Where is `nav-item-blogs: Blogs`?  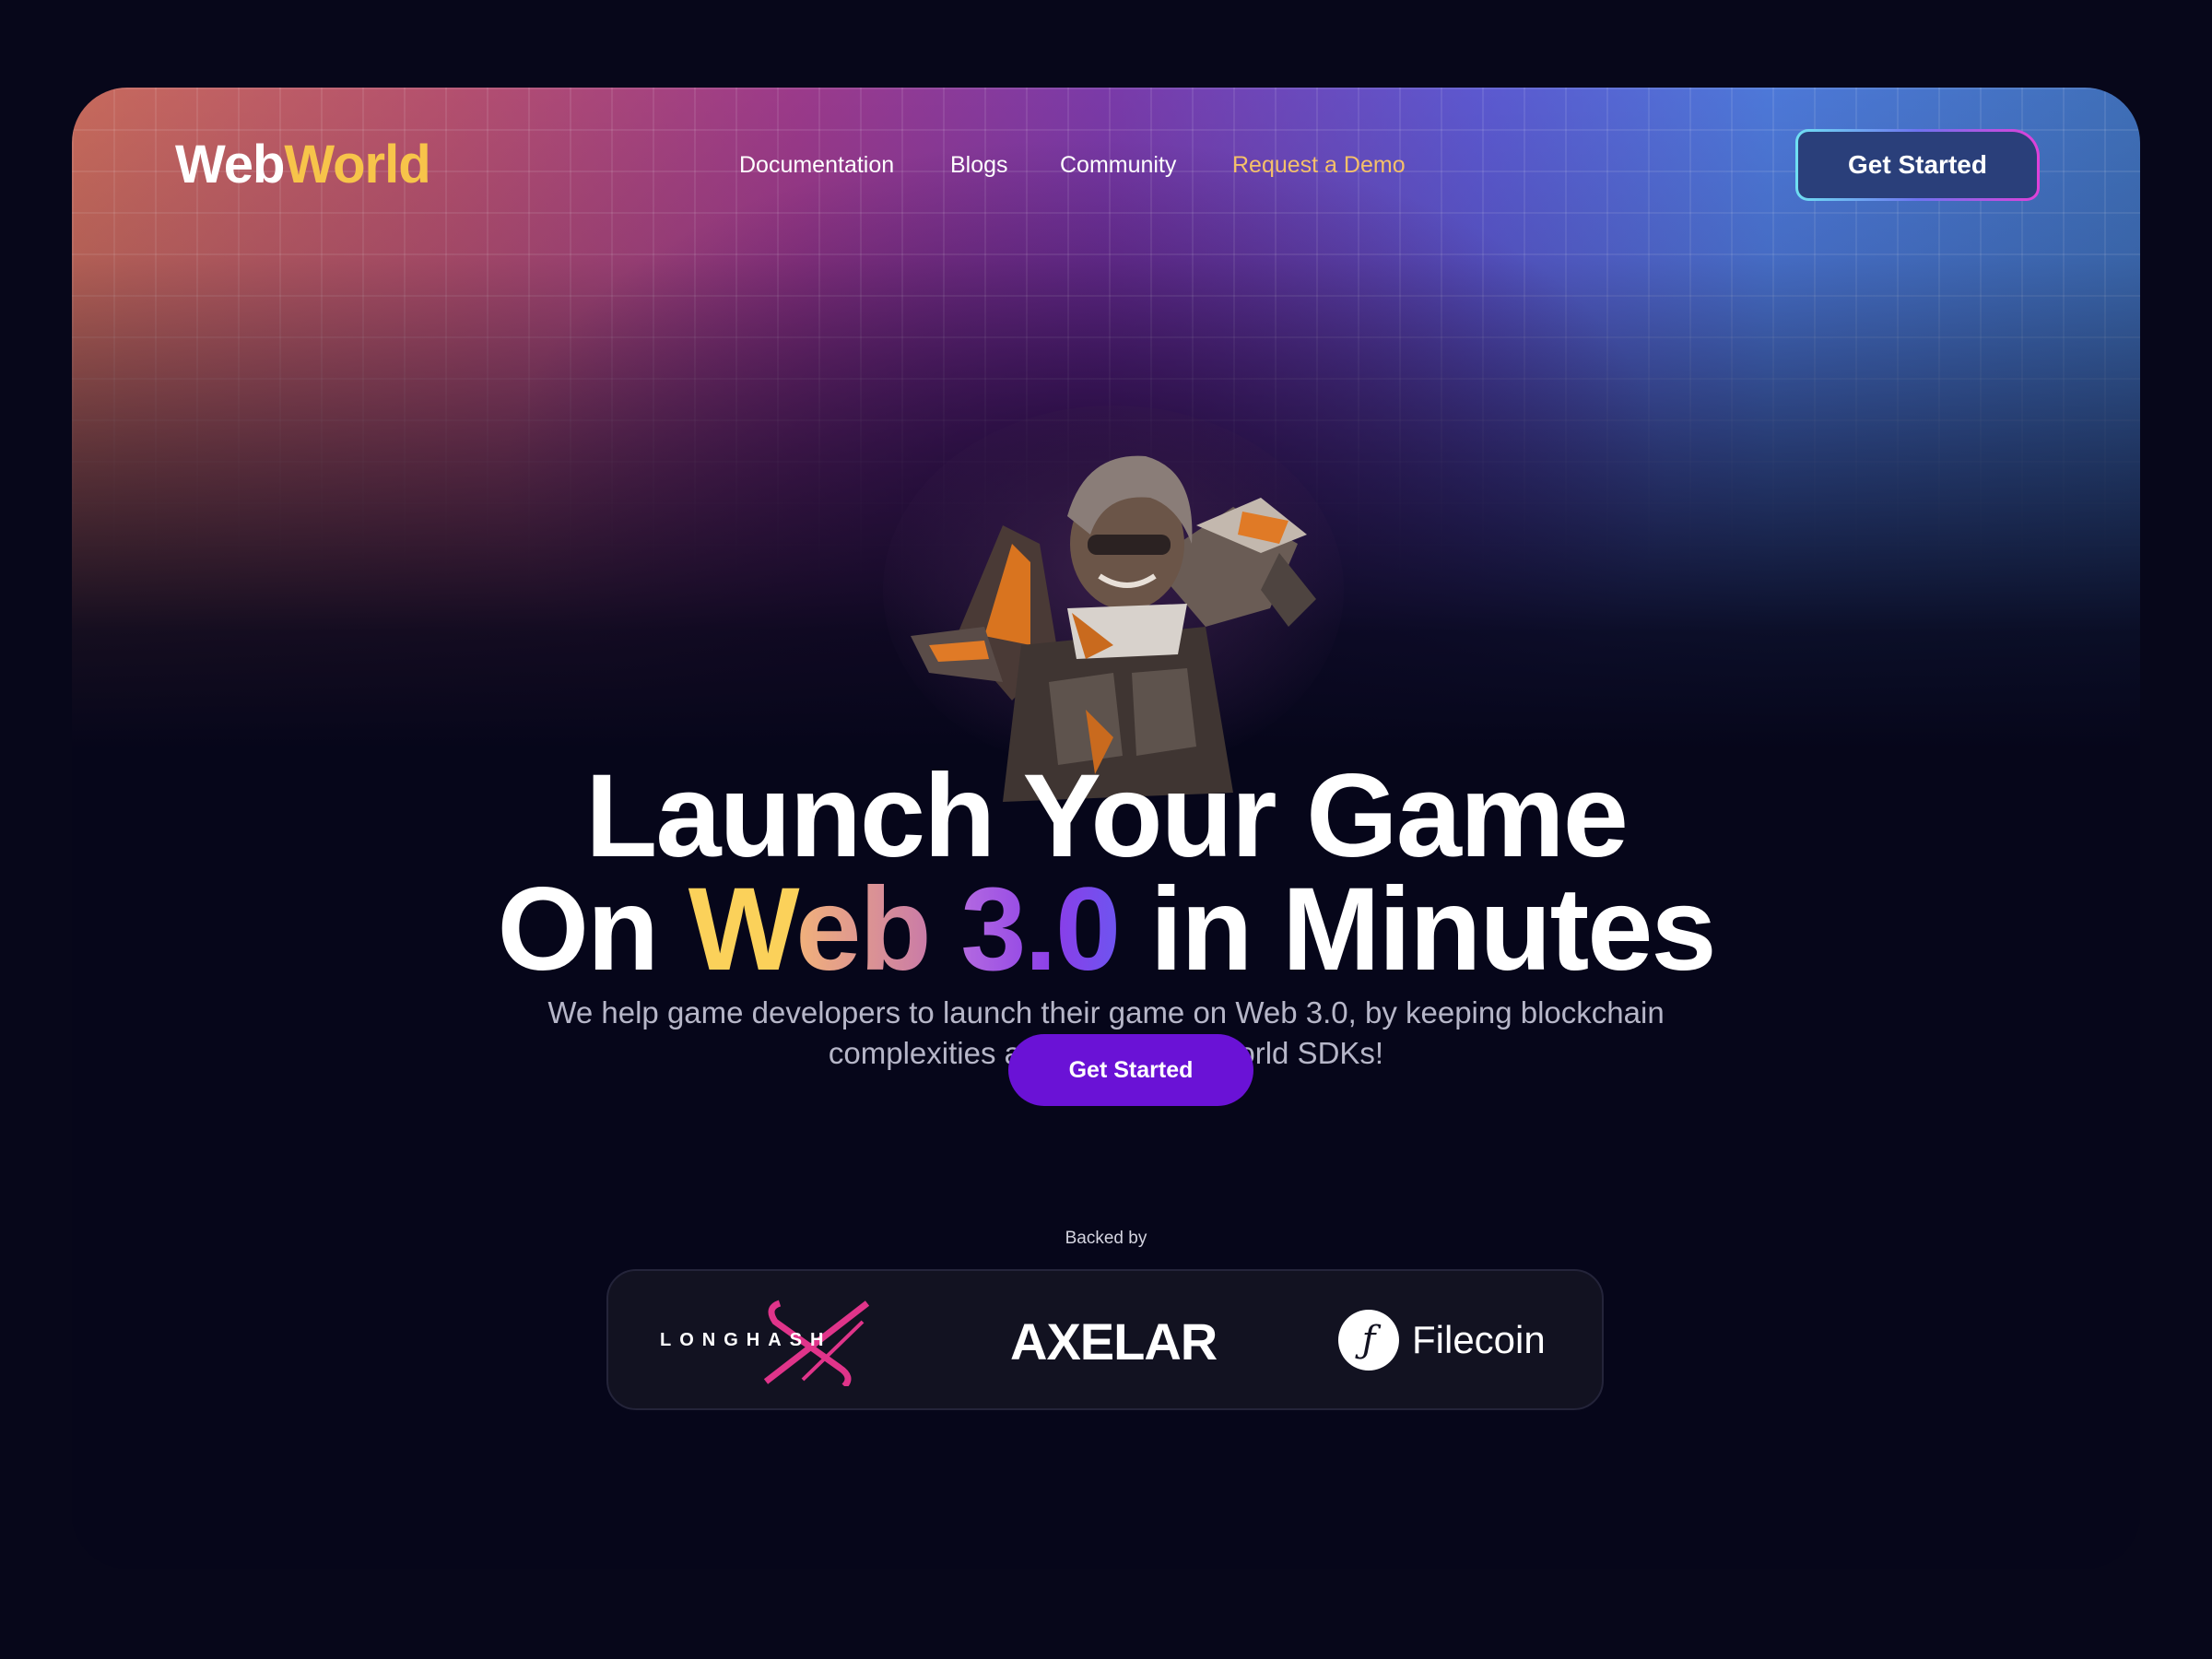 nav-item-blogs: Blogs is located at coordinates (979, 165).